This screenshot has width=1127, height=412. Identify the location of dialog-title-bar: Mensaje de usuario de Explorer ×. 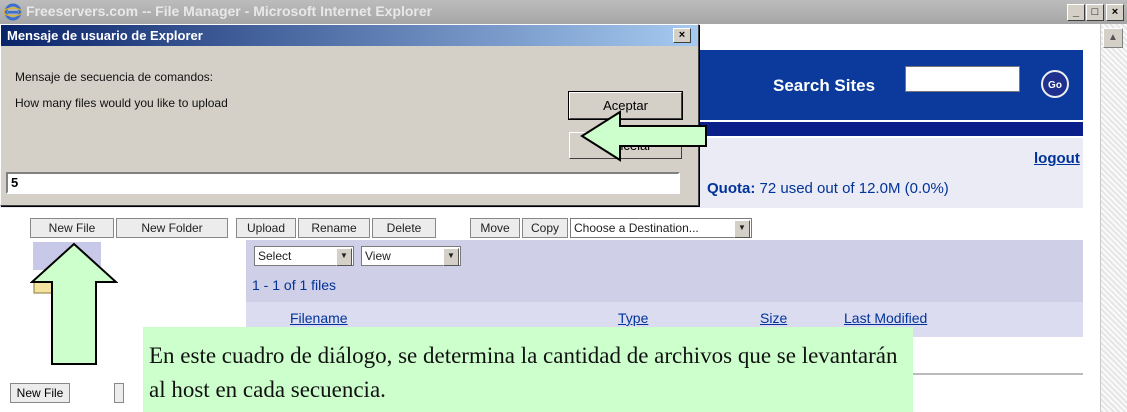
(349, 35).